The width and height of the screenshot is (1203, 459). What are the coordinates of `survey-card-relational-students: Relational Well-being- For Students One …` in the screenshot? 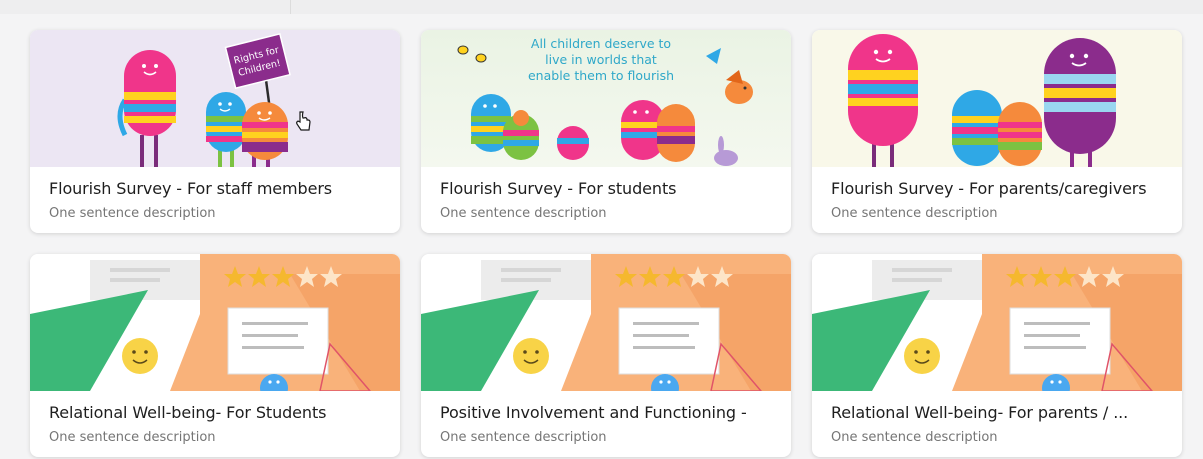 It's located at (215, 355).